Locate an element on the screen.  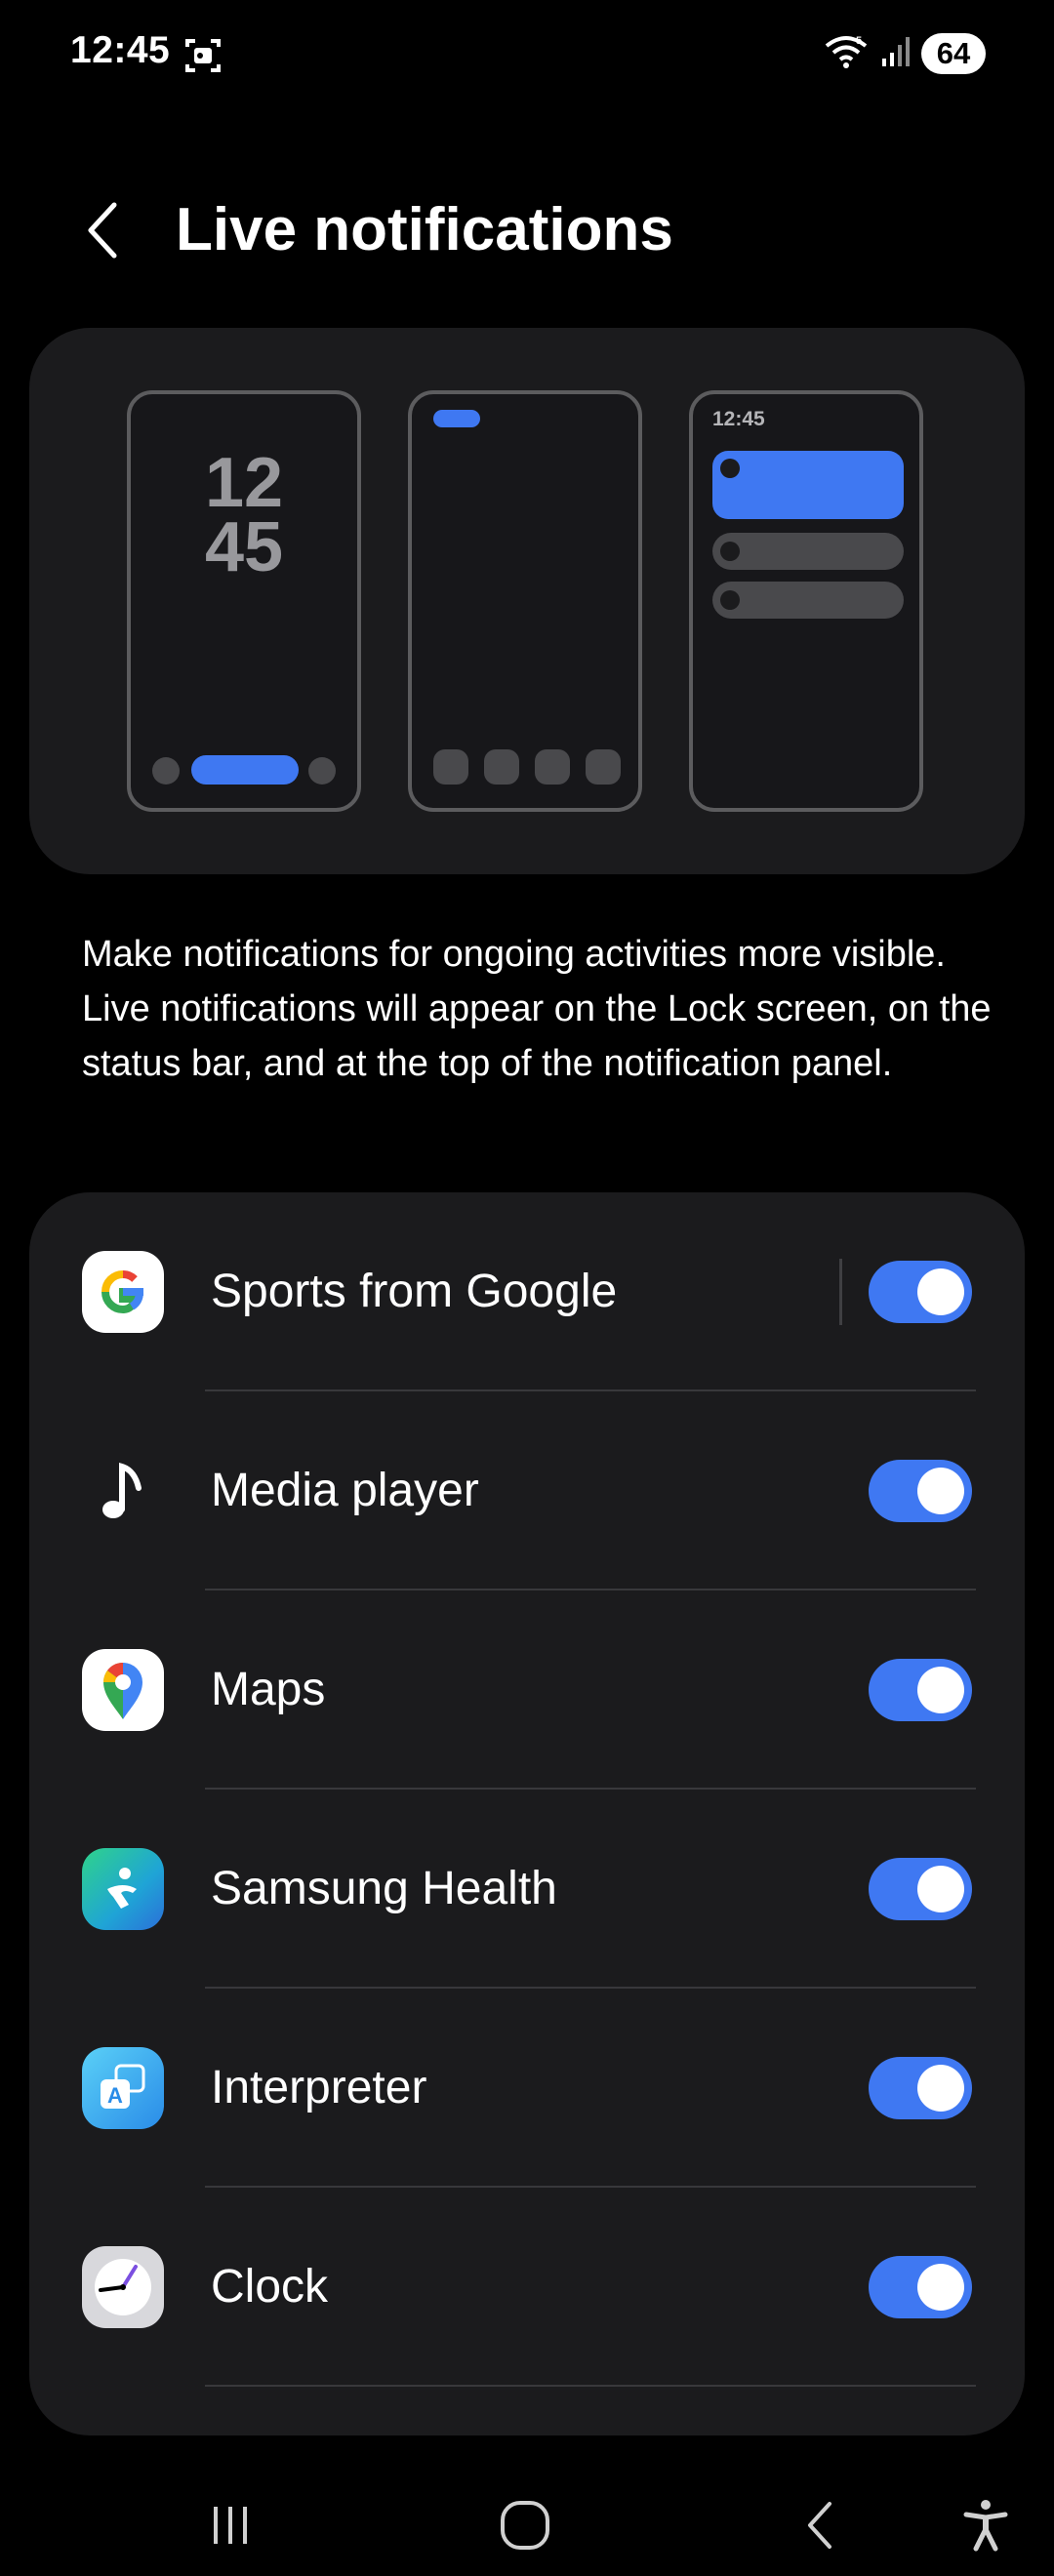
home-button is located at coordinates (525, 2525).